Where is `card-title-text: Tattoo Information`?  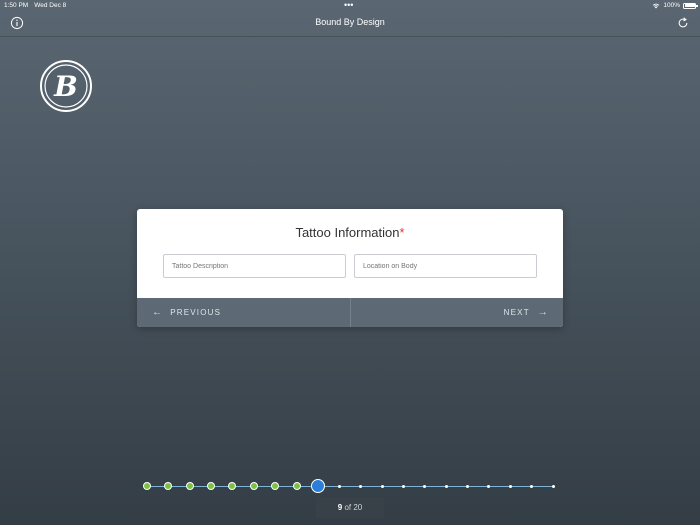 card-title-text: Tattoo Information is located at coordinates (347, 232).